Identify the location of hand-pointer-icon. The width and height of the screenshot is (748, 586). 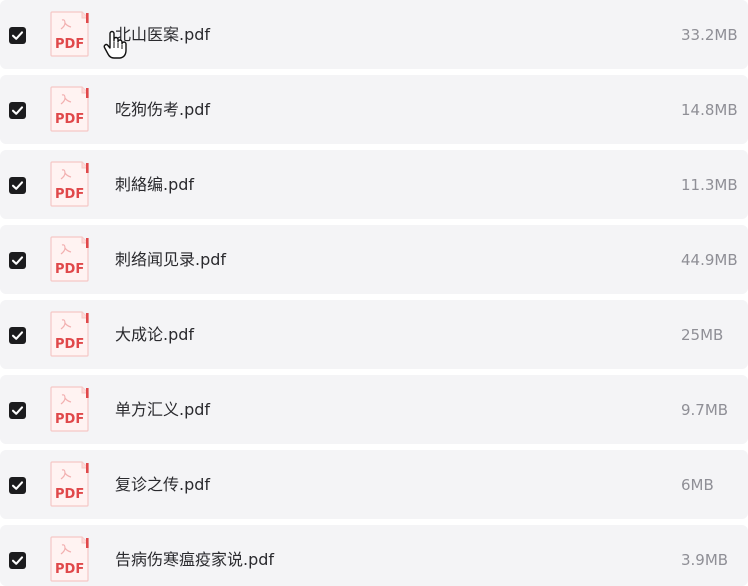
(115, 45).